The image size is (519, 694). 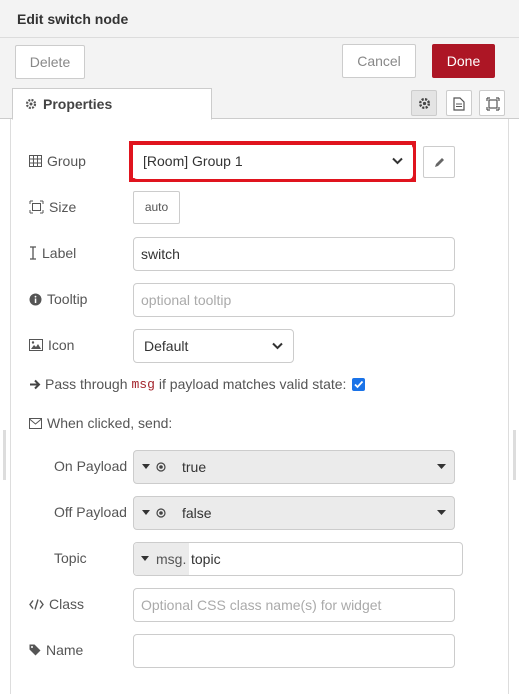 I want to click on settings-tab-button, so click(x=424, y=103).